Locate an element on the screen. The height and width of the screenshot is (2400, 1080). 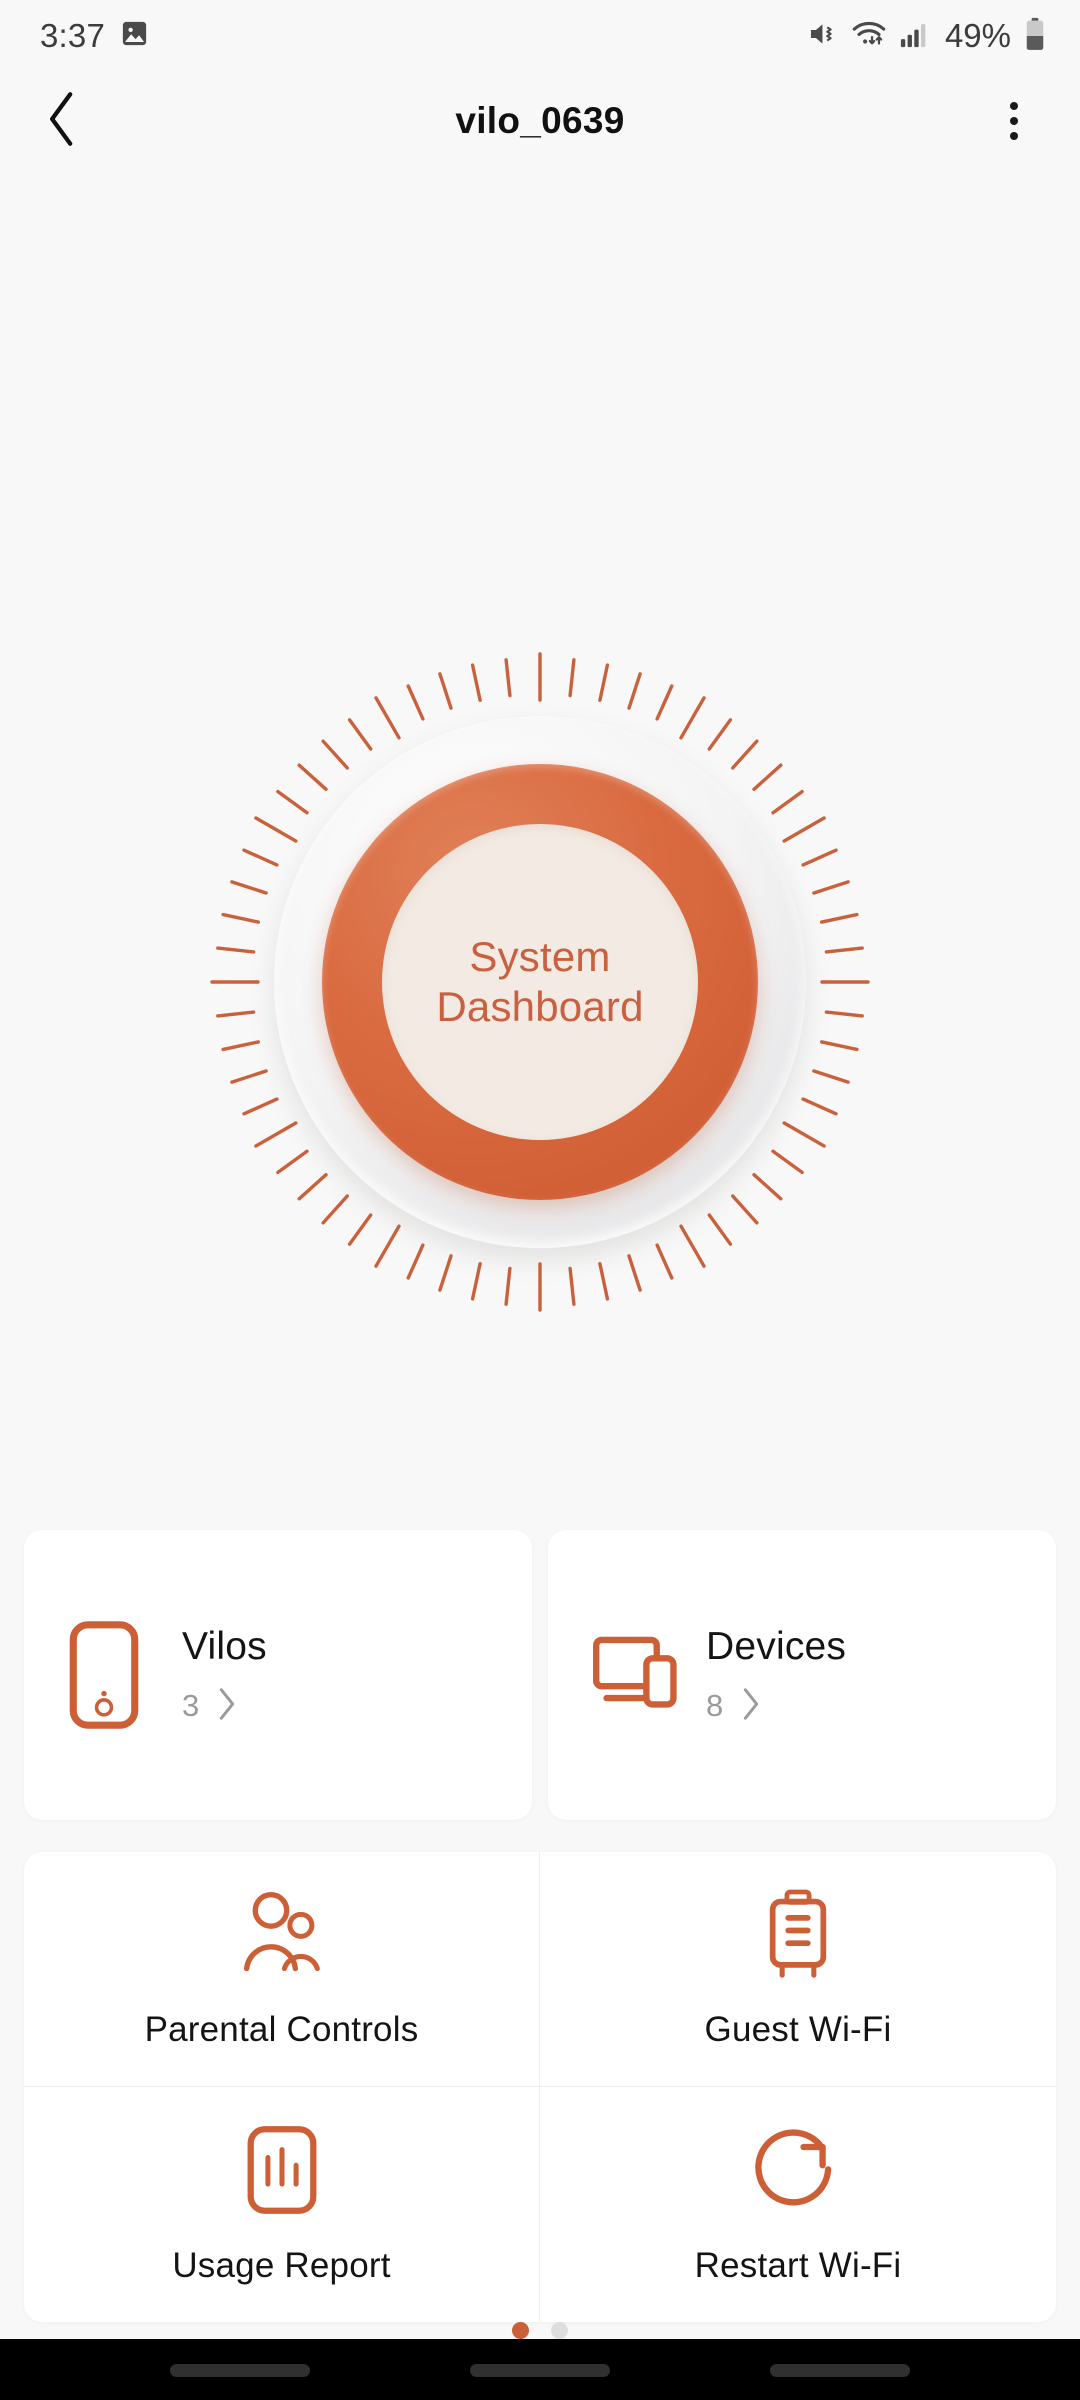
parental-controls-icon is located at coordinates (282, 1934).